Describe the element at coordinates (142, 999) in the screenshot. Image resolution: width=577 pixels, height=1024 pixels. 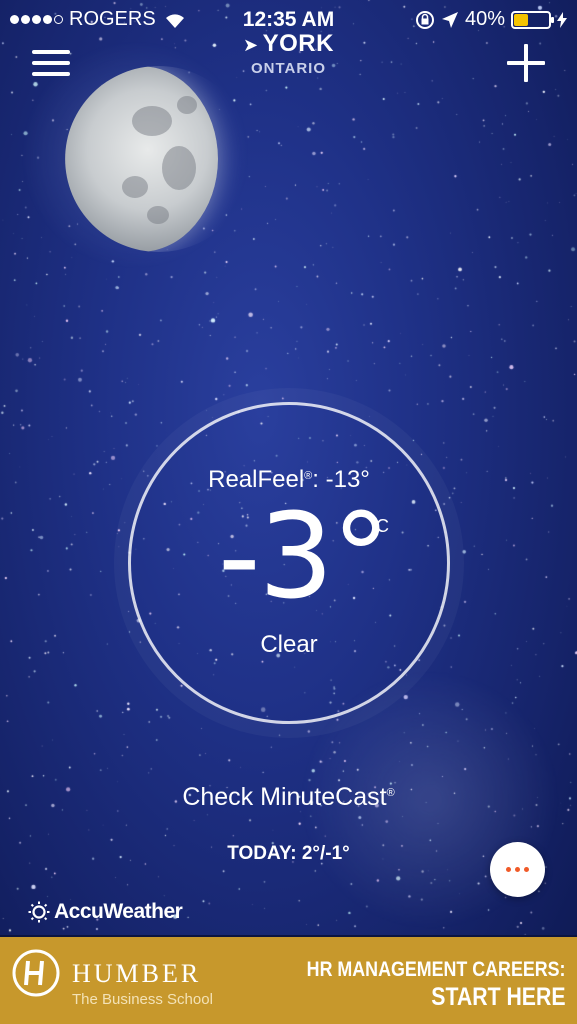
I see `ad-school-subtitle: The Business School` at that location.